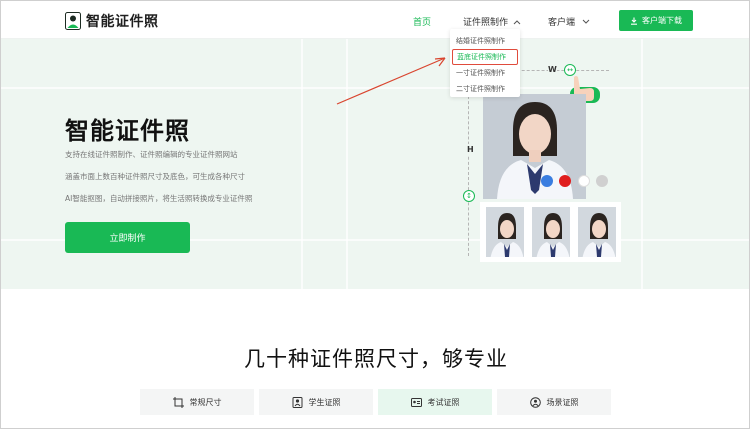 The height and width of the screenshot is (429, 750). Describe the element at coordinates (468, 176) in the screenshot. I see `height-guide-line` at that location.